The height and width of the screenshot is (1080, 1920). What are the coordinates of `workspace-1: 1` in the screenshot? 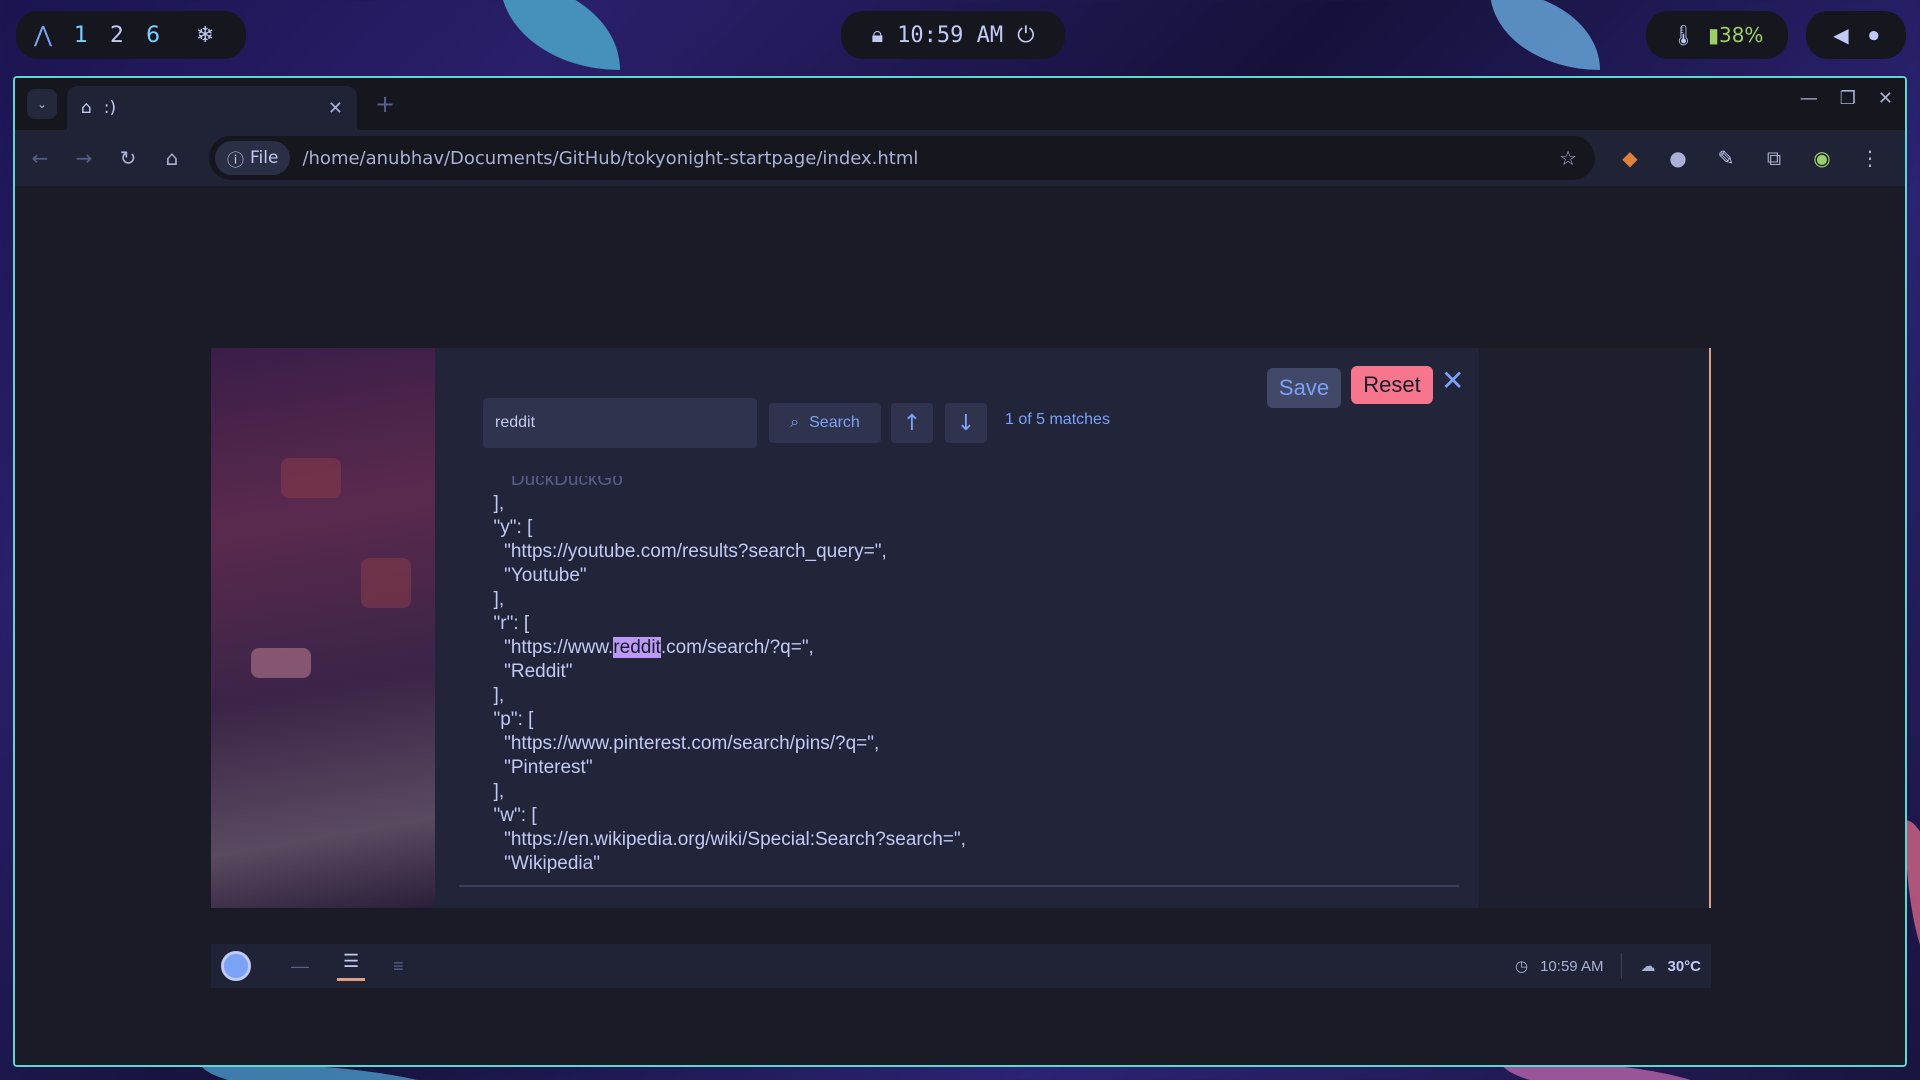 It's located at (81, 35).